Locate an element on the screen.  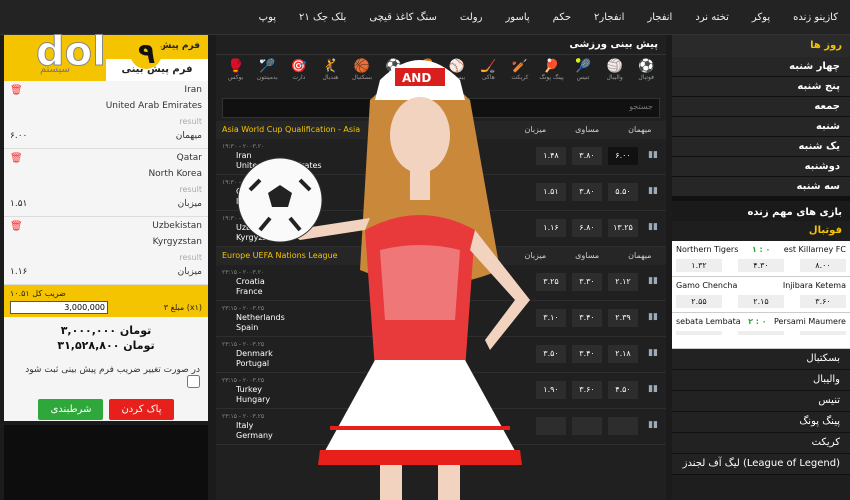
live-odd-button: ۱.۳۲ is located at coordinates (699, 265).